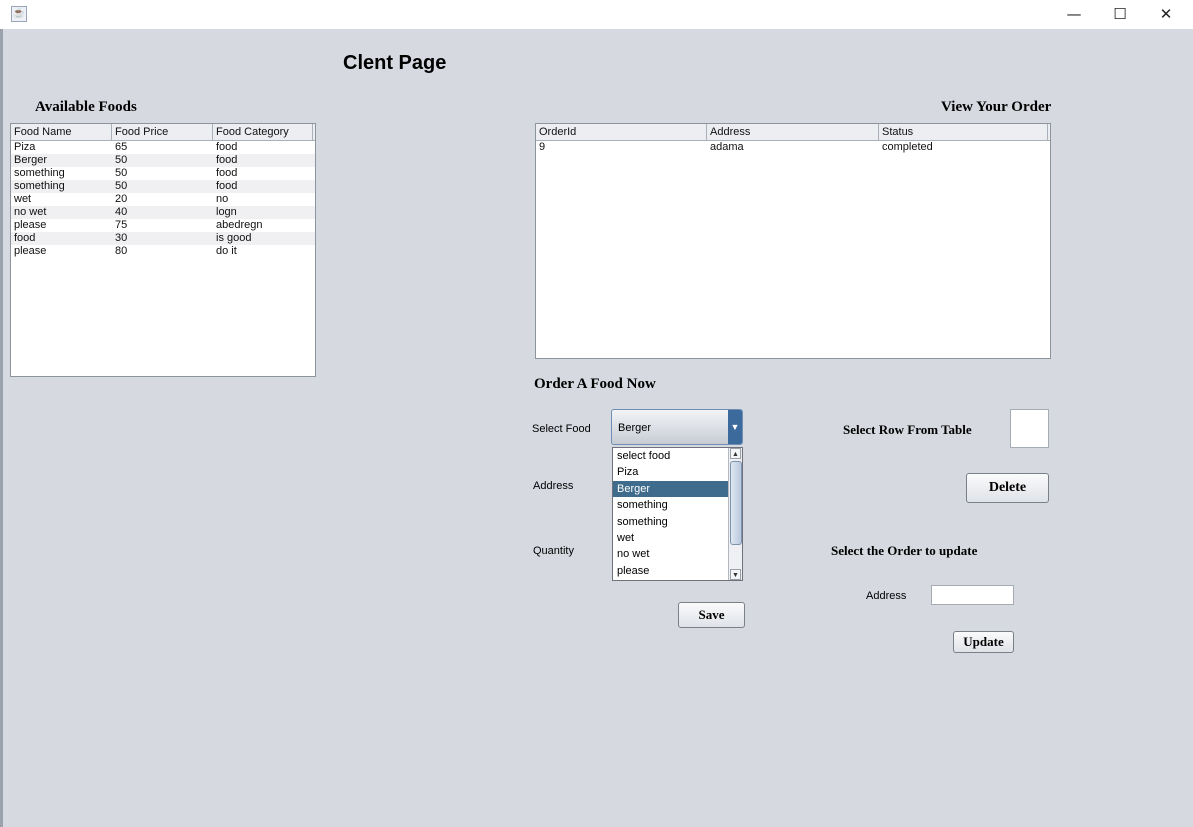 The image size is (1193, 827). What do you see at coordinates (963, 132) in the screenshot?
I see `column-header-status: Status` at bounding box center [963, 132].